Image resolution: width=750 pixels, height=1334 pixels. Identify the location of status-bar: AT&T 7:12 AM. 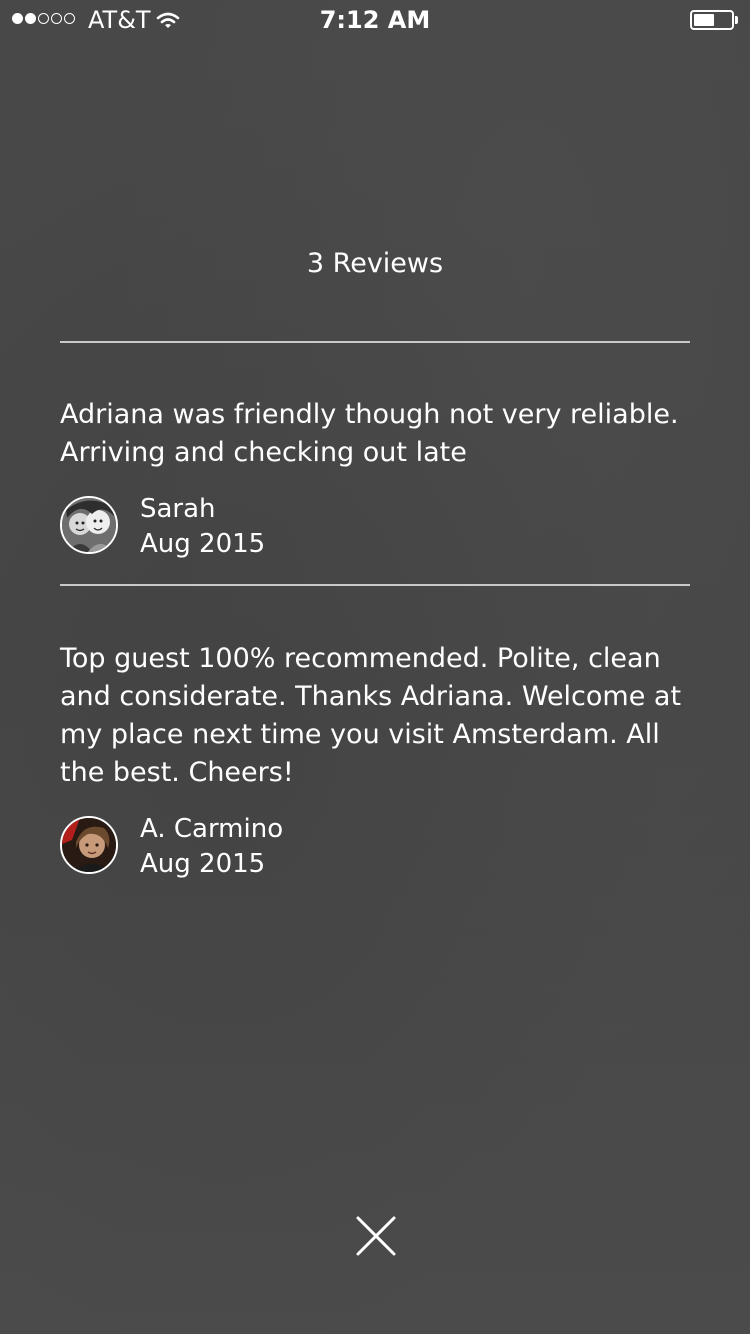
(375, 20).